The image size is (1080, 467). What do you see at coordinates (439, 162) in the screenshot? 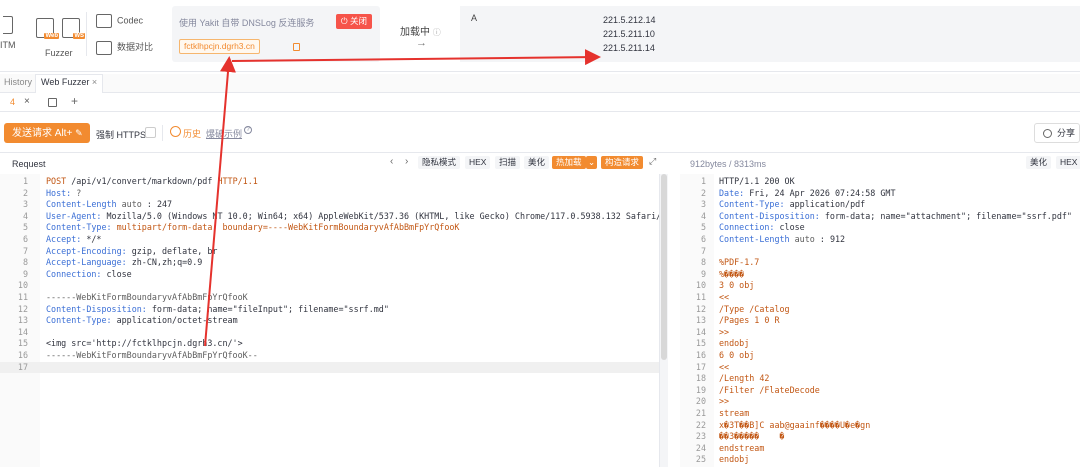
I see `privacy-mode-button: 隐私模式` at bounding box center [439, 162].